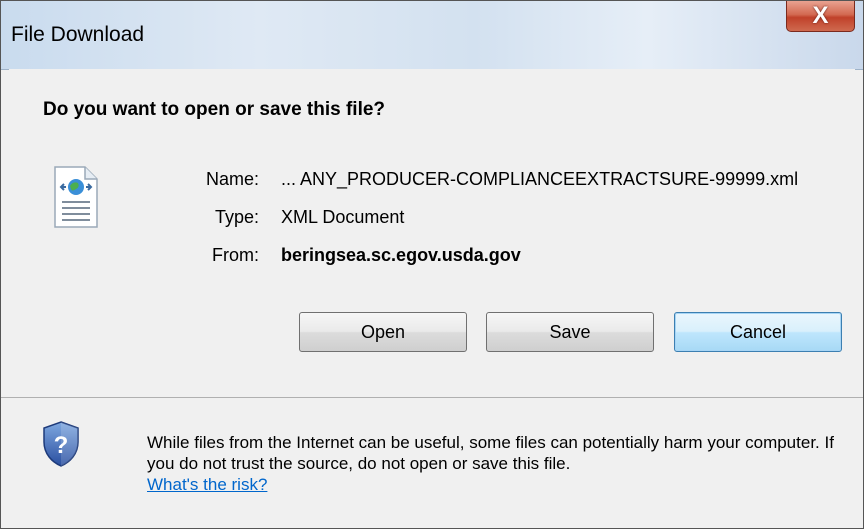 This screenshot has width=864, height=529. Describe the element at coordinates (76, 197) in the screenshot. I see `xml-document-icon` at that location.